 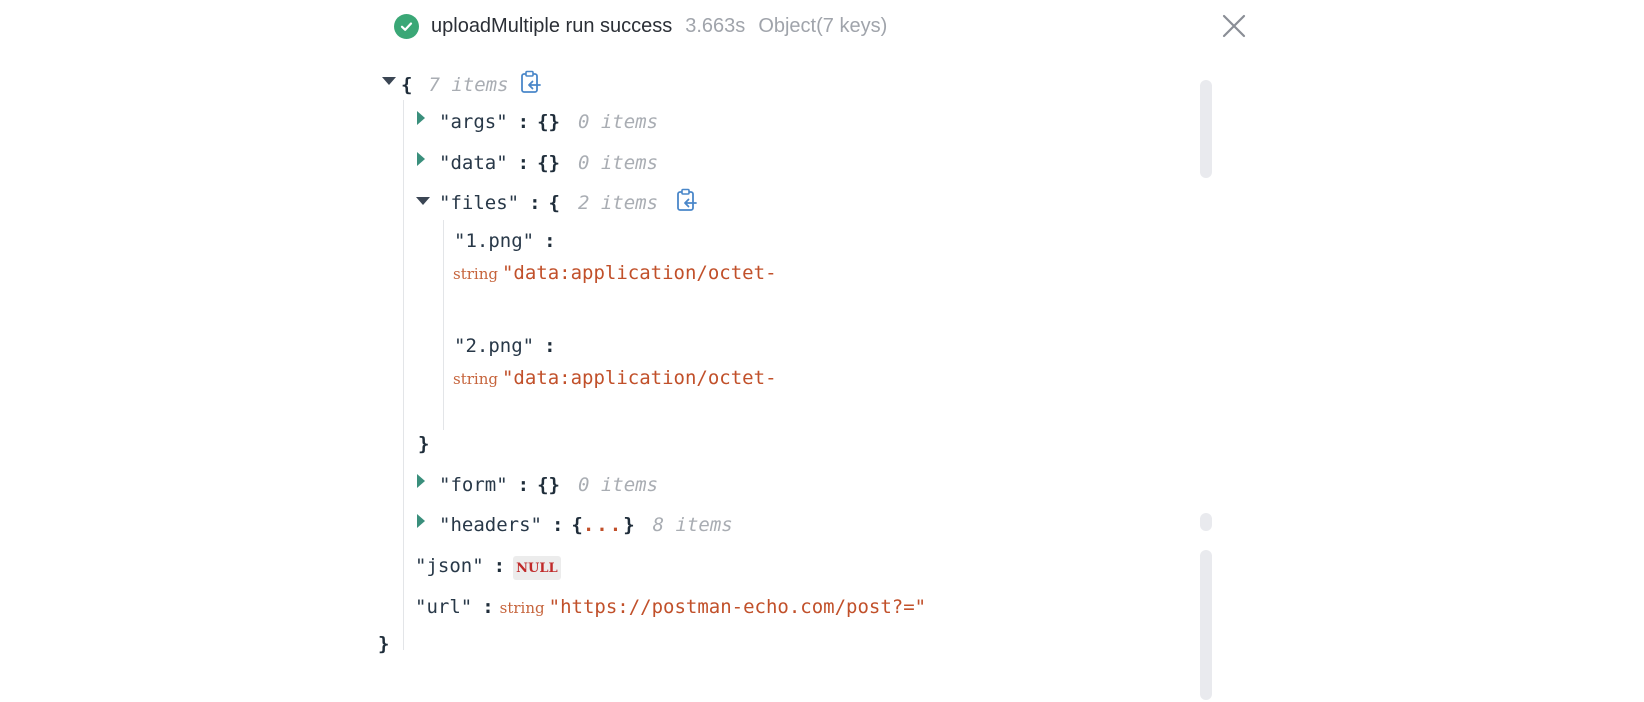 I want to click on copy-files-button, so click(x=687, y=200).